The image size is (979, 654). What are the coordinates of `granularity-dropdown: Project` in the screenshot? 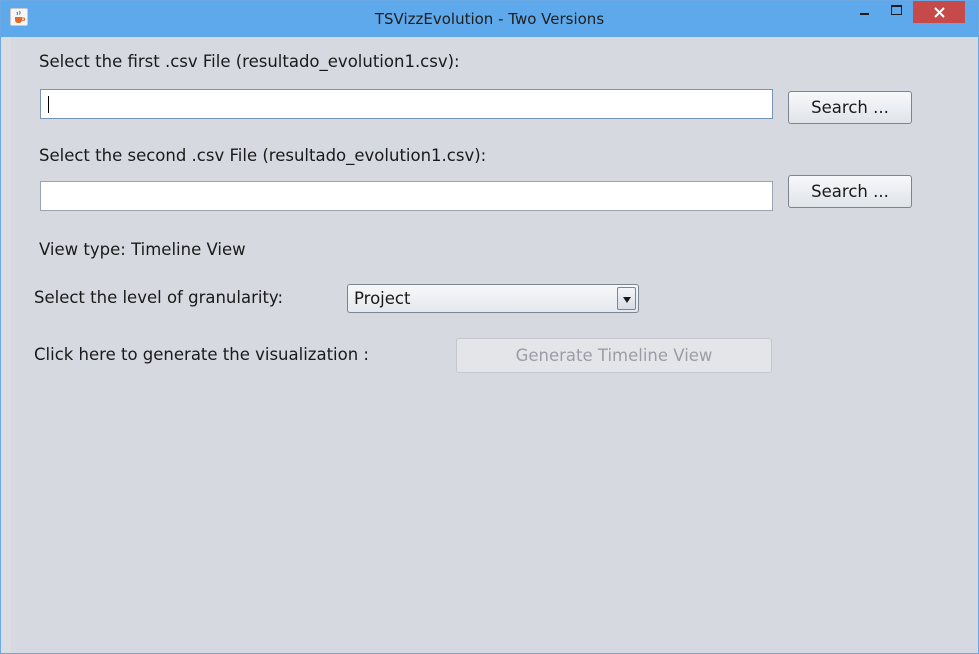 It's located at (493, 298).